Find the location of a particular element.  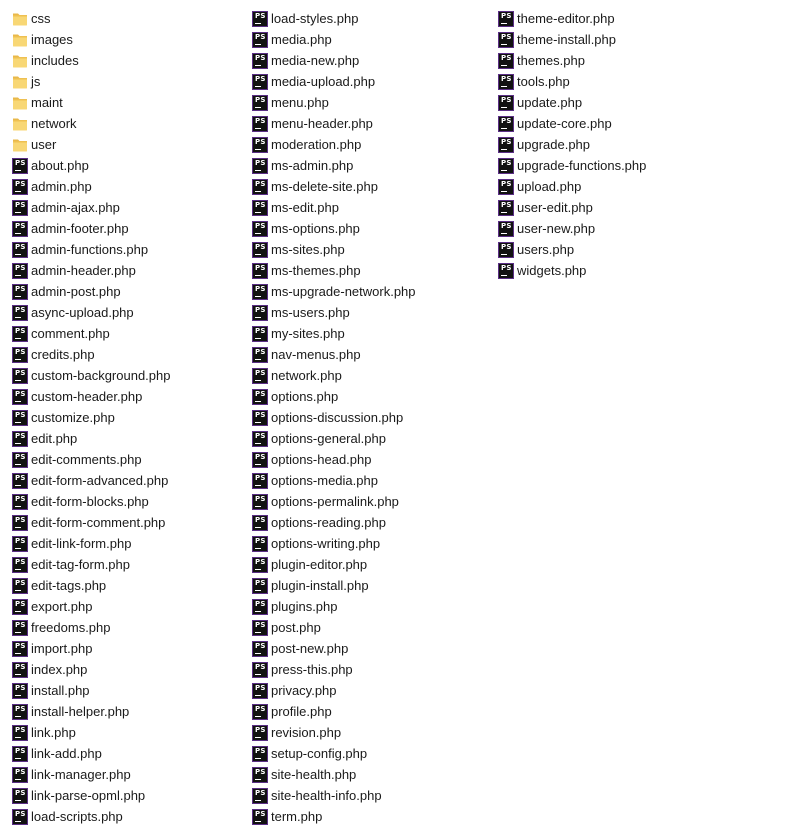

folder-item-network: network is located at coordinates (132, 123).